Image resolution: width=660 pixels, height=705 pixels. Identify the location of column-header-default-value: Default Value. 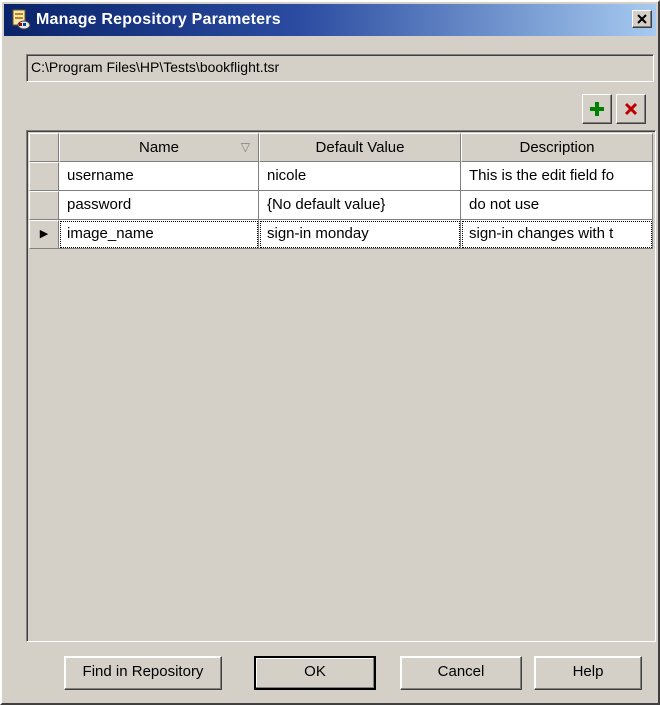
(360, 147).